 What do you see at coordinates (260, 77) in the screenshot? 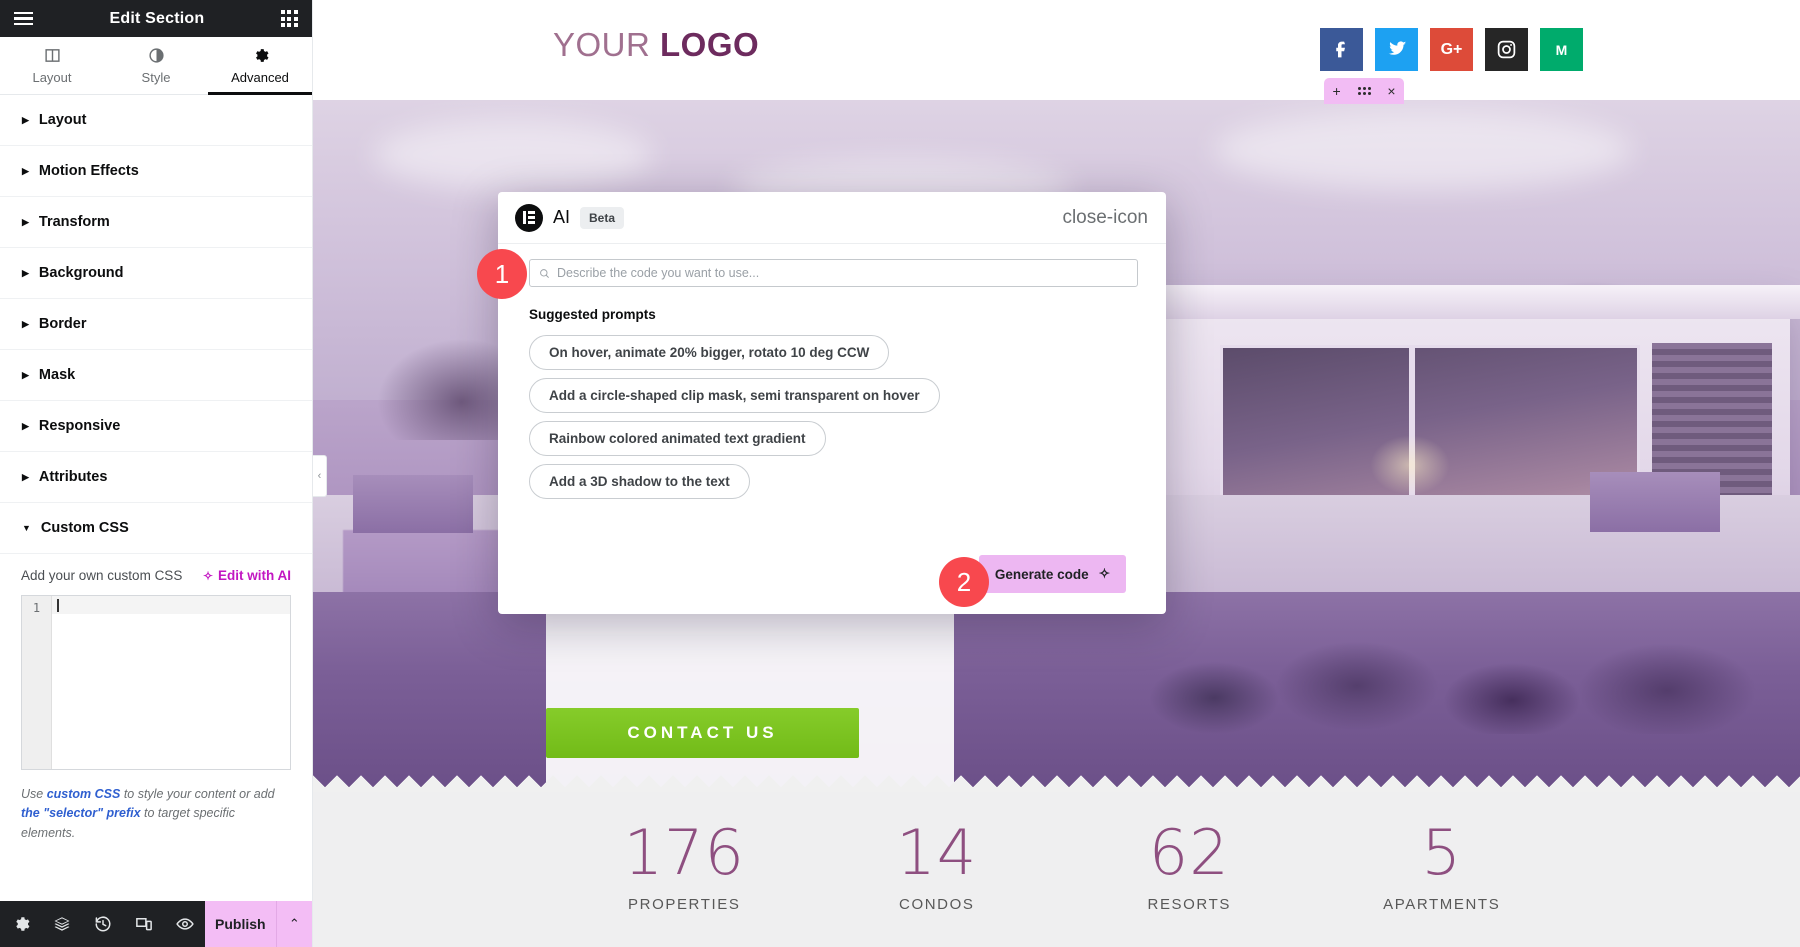
I see `tab-advanced-label: Advanced` at bounding box center [260, 77].